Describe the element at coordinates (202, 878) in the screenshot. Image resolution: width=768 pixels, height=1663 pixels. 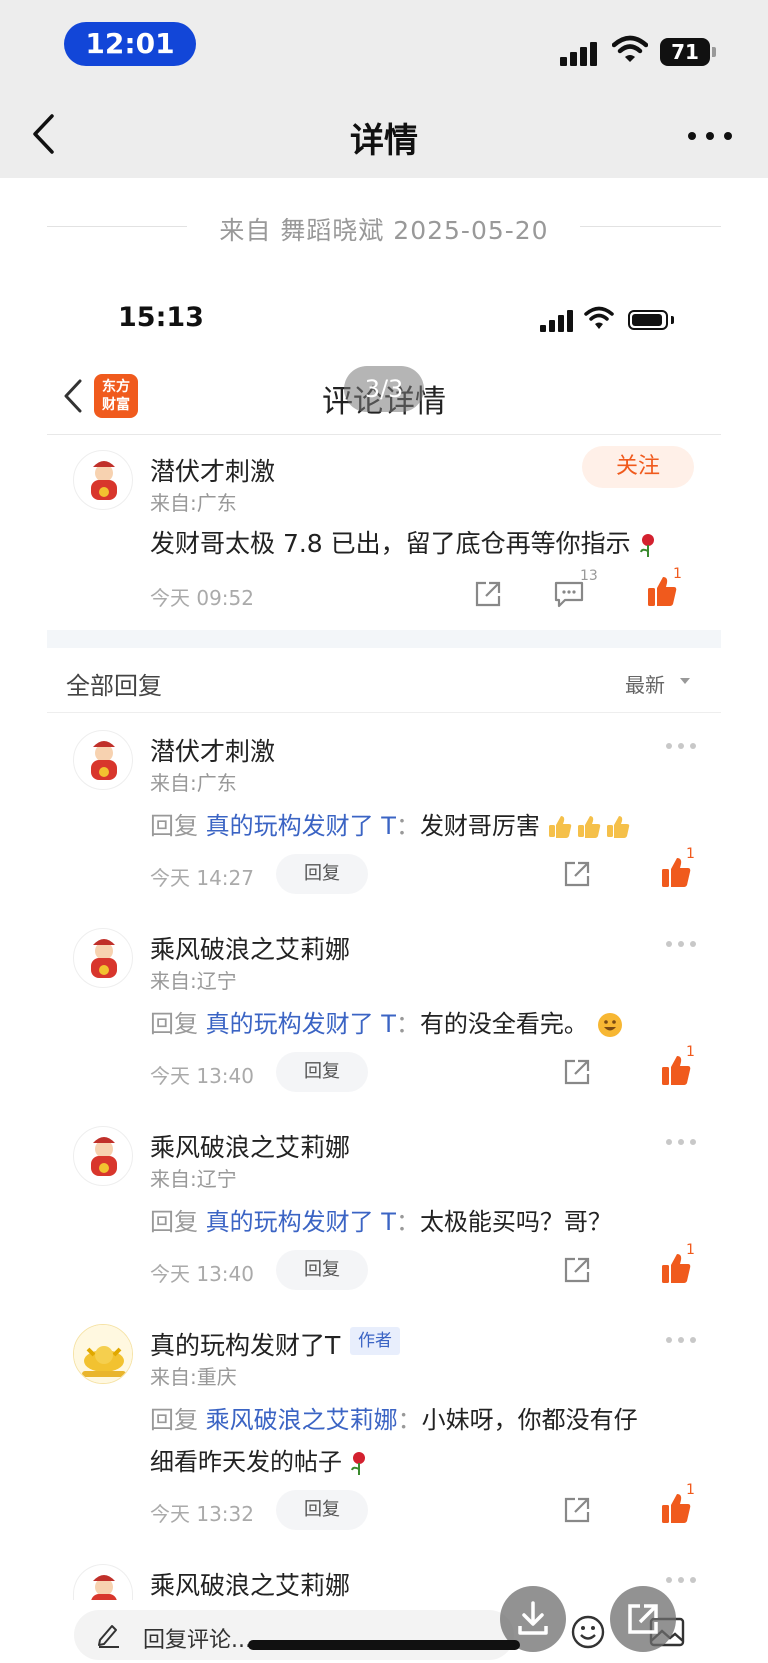
I see `reply-timestamp: 今天 14:27` at that location.